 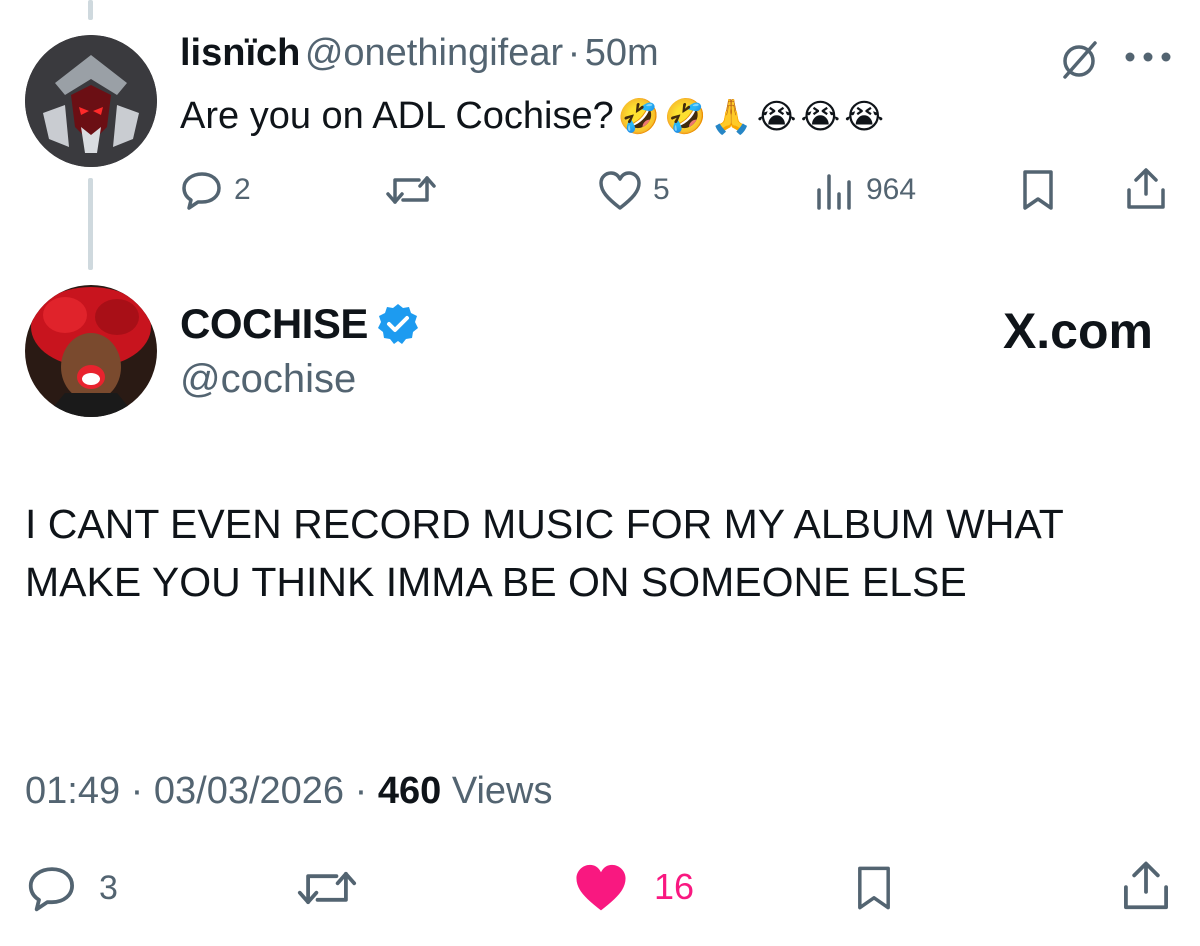 What do you see at coordinates (91, 101) in the screenshot?
I see `reply-avatar` at bounding box center [91, 101].